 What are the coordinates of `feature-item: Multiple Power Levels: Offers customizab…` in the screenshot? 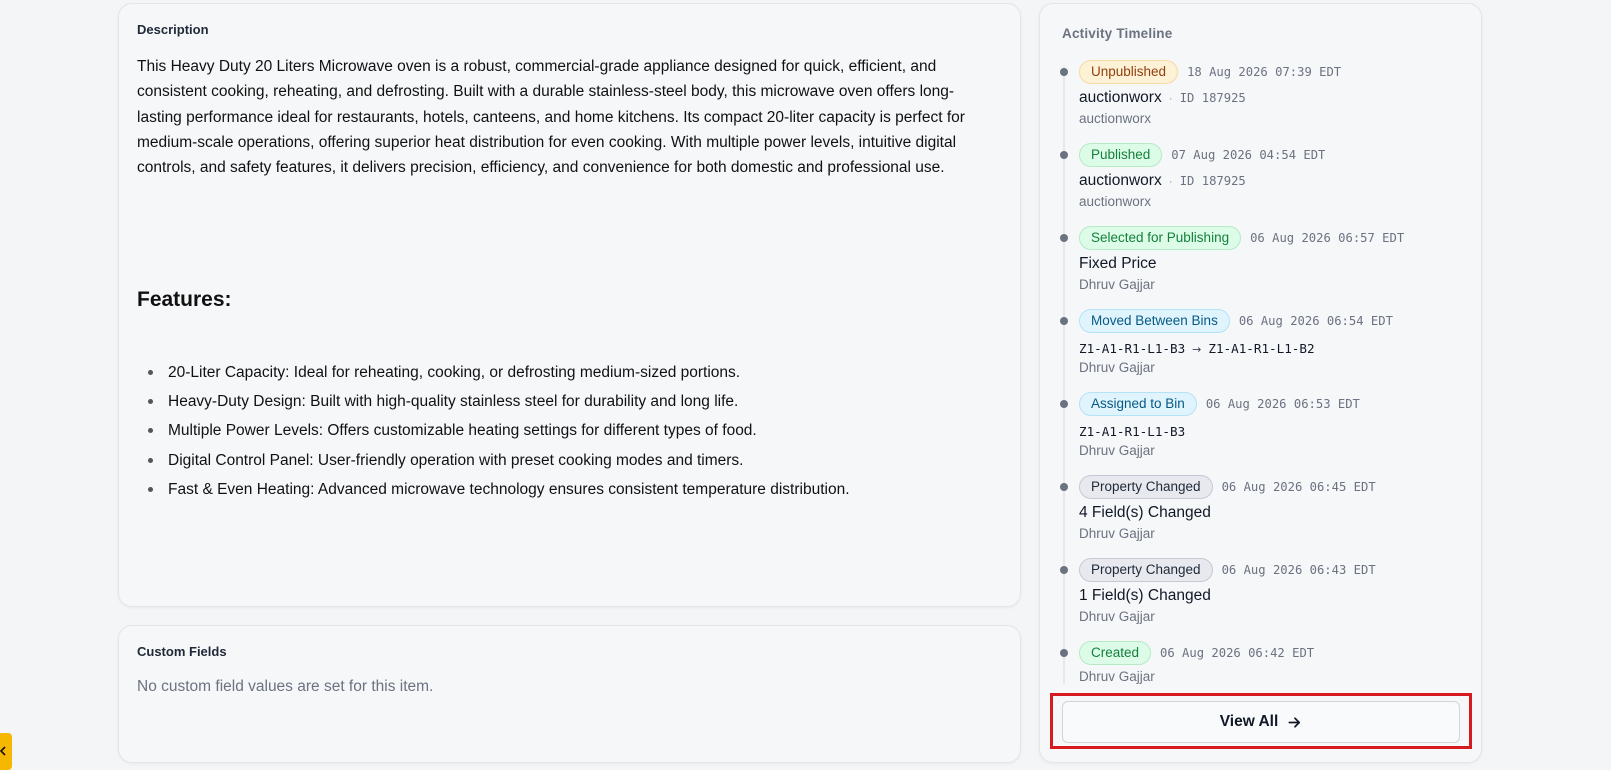 It's located at (567, 435).